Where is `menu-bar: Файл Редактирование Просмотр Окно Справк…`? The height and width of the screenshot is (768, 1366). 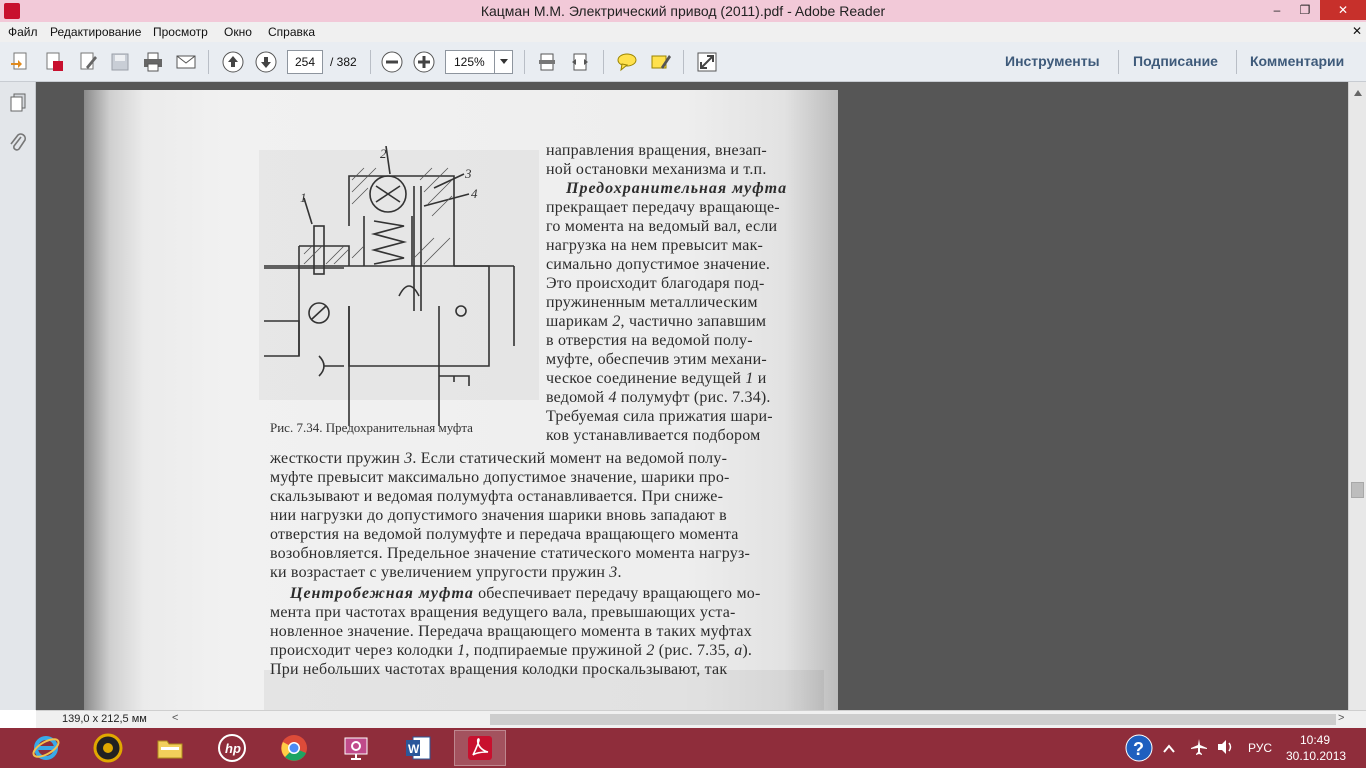 menu-bar: Файл Редактирование Просмотр Окно Справк… is located at coordinates (683, 32).